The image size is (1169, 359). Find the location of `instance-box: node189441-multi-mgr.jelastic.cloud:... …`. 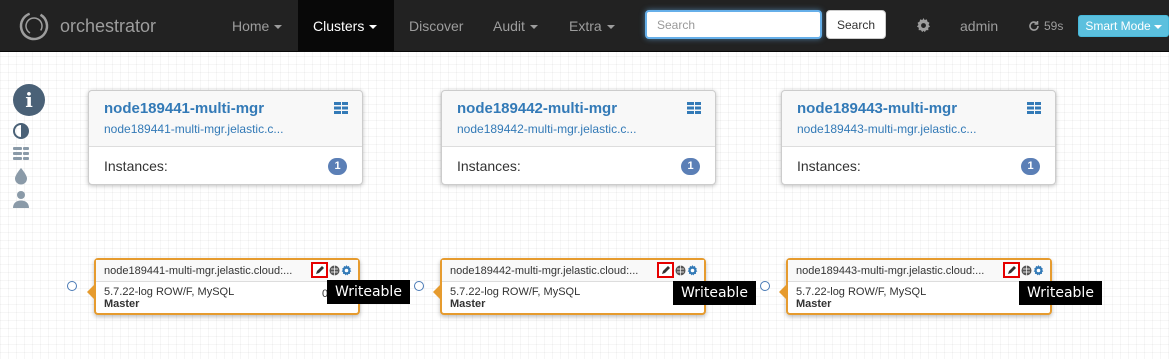

instance-box: node189441-multi-mgr.jelastic.cloud:... … is located at coordinates (223, 286).